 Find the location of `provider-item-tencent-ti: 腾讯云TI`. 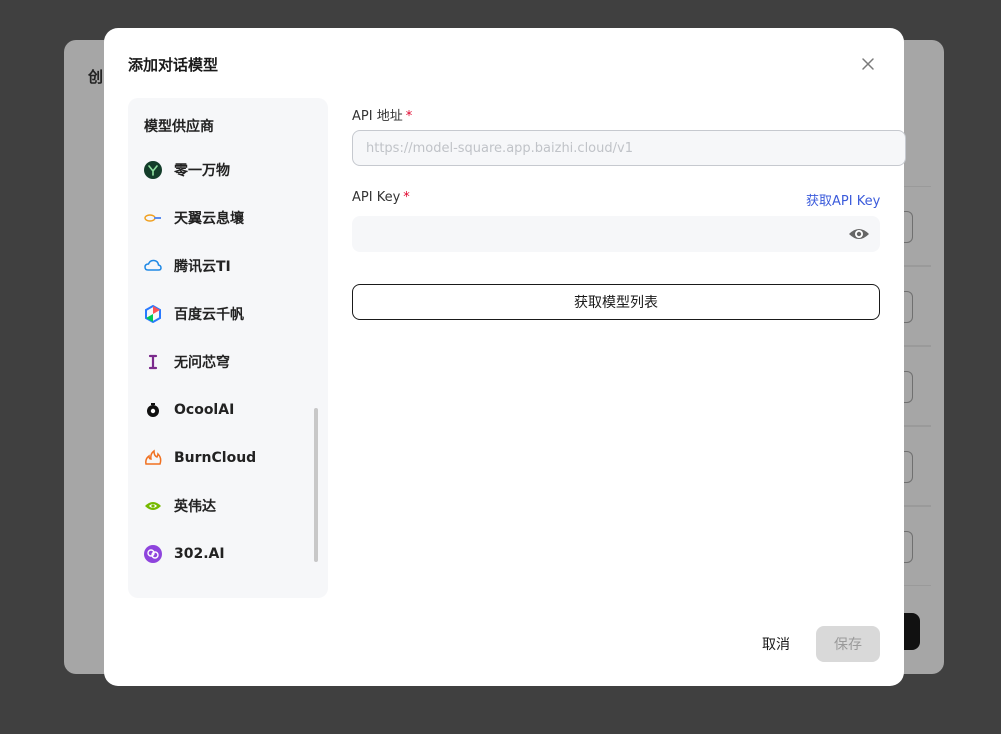

provider-item-tencent-ti: 腾讯云TI is located at coordinates (229, 266).